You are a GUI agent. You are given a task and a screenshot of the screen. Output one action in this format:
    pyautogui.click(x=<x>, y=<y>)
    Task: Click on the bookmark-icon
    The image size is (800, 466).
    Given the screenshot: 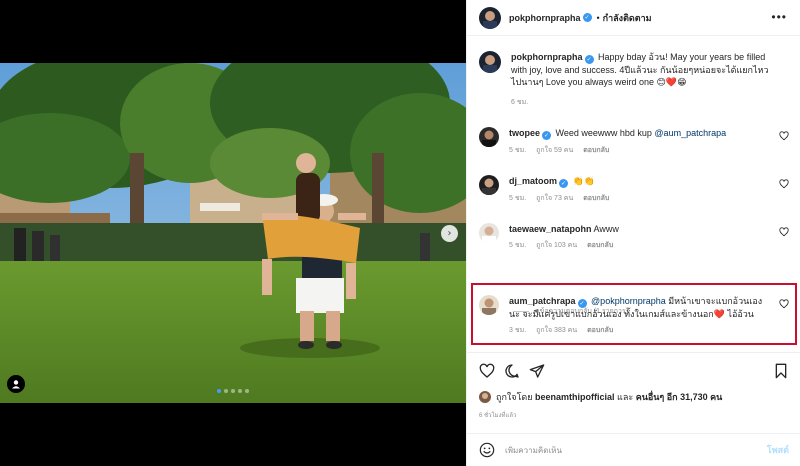 What is the action you would take?
    pyautogui.click(x=781, y=371)
    